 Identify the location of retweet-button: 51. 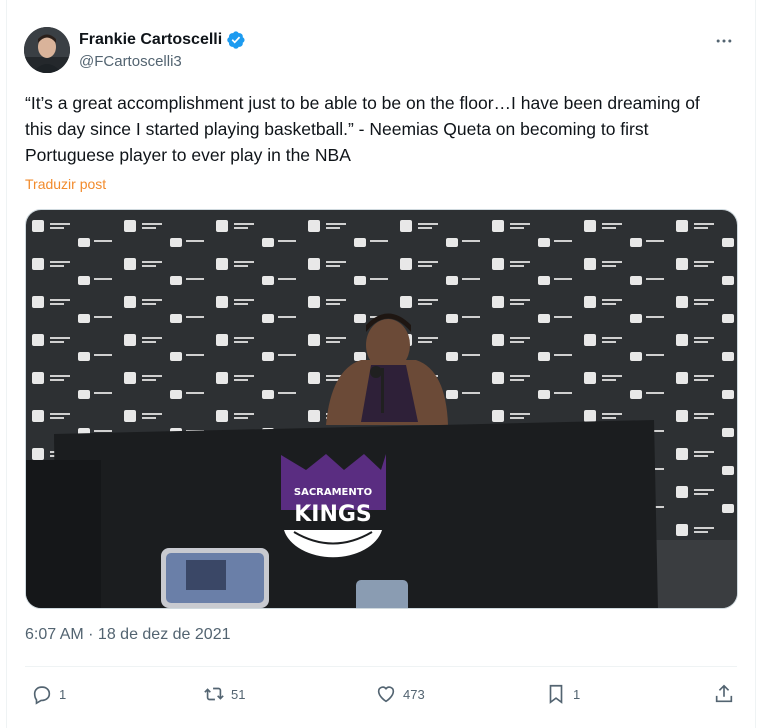
(224, 694).